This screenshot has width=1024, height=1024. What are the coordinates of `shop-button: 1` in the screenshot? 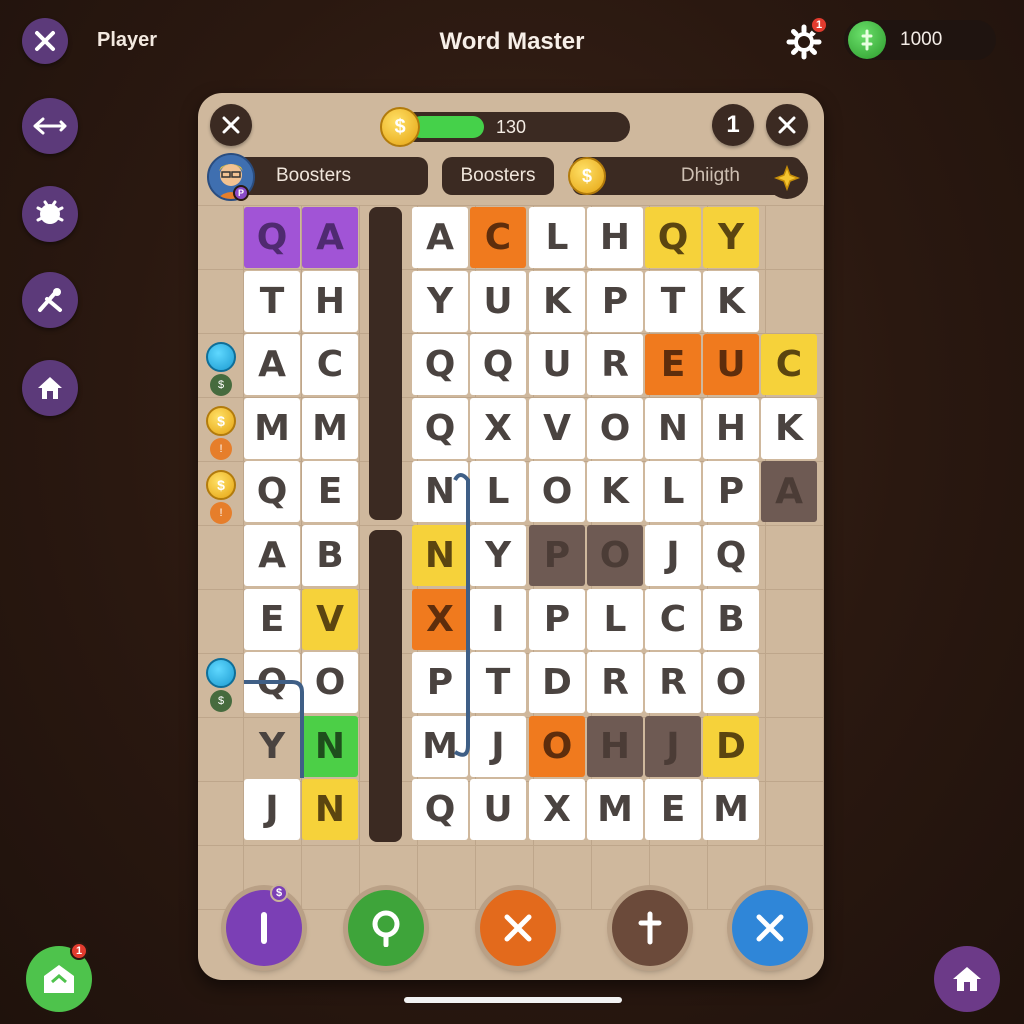 It's located at (59, 977).